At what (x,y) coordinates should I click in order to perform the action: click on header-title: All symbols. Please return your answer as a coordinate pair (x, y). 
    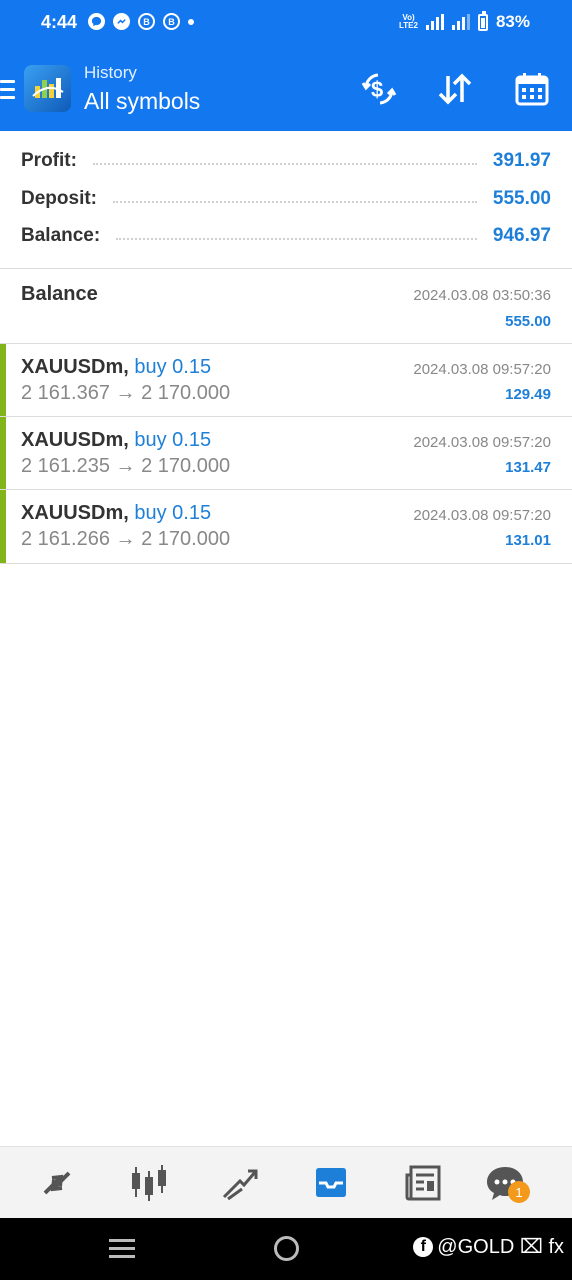
    Looking at the image, I should click on (142, 101).